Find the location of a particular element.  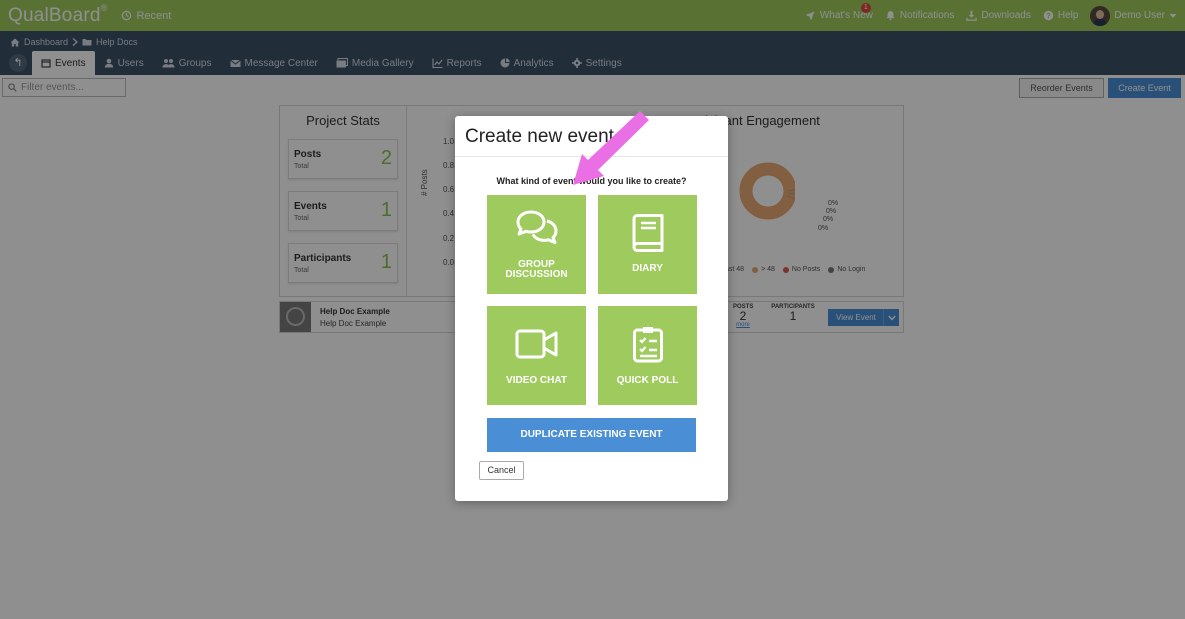

duplicate-event-button: DUPLICATE EXISTING EVENT is located at coordinates (591, 435).